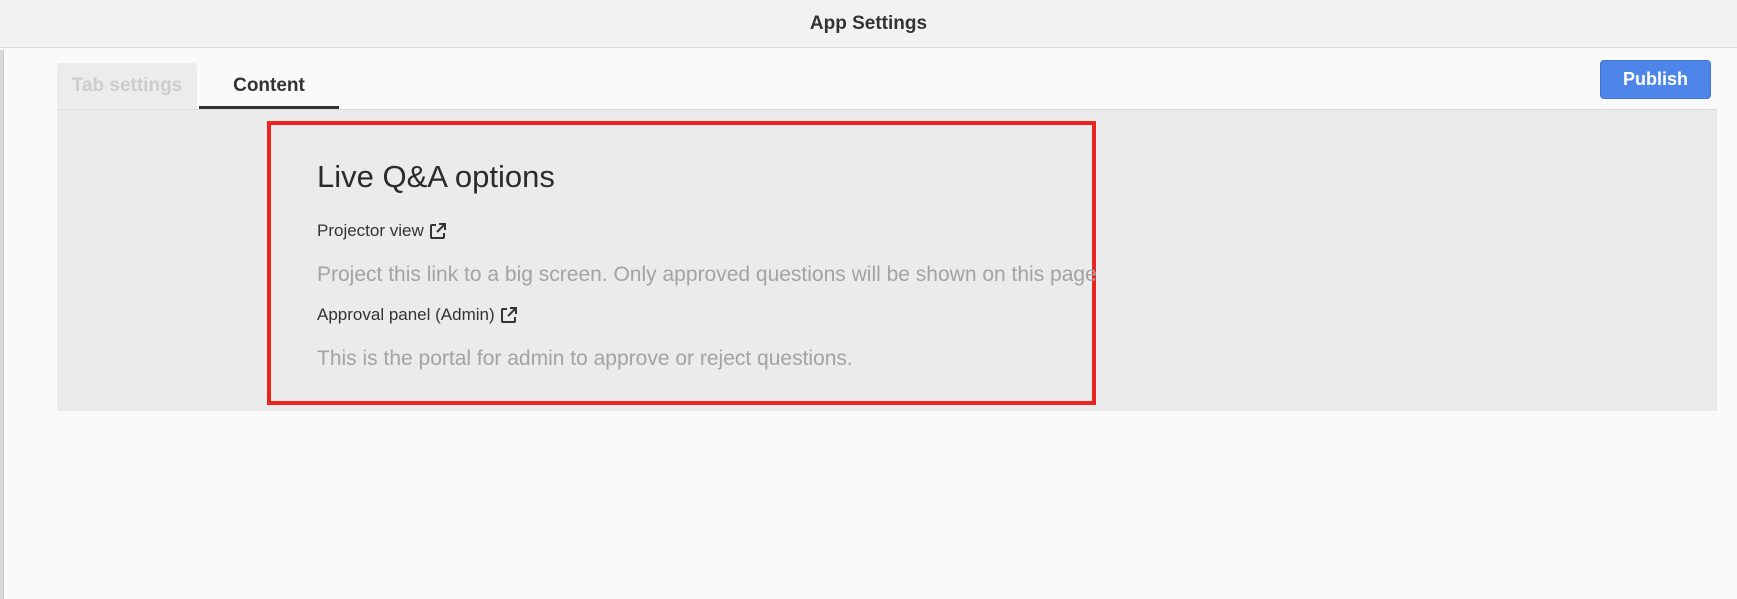 This screenshot has width=1737, height=599. I want to click on projector-view-link: Projector view, so click(382, 231).